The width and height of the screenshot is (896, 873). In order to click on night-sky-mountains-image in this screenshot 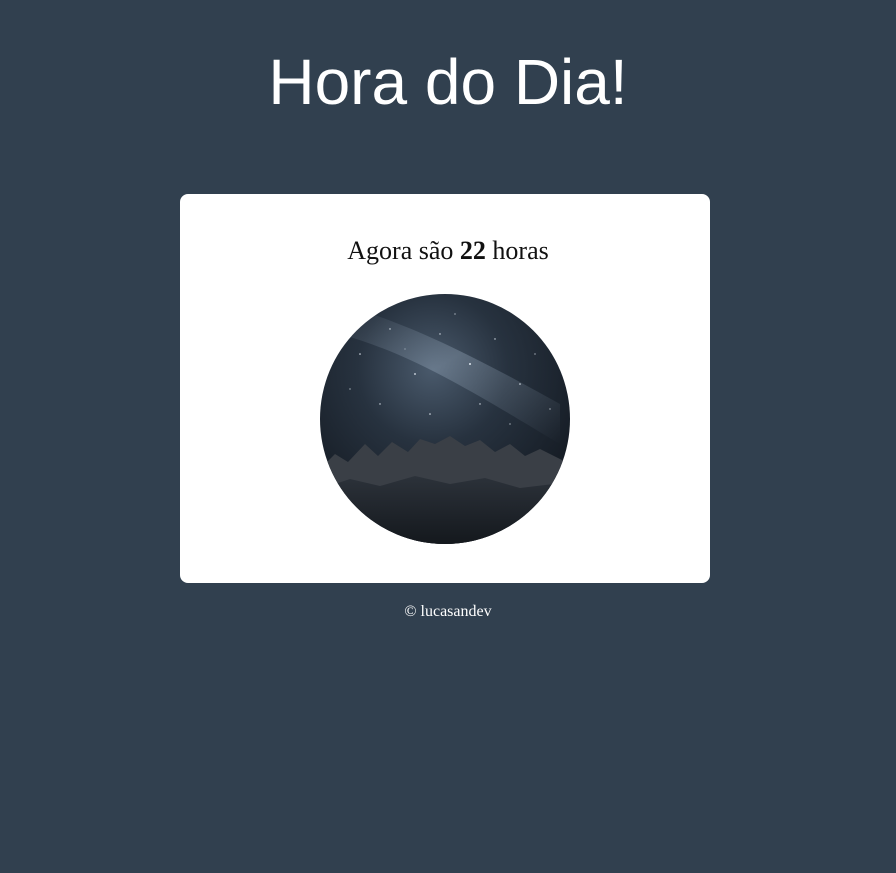, I will do `click(445, 419)`.